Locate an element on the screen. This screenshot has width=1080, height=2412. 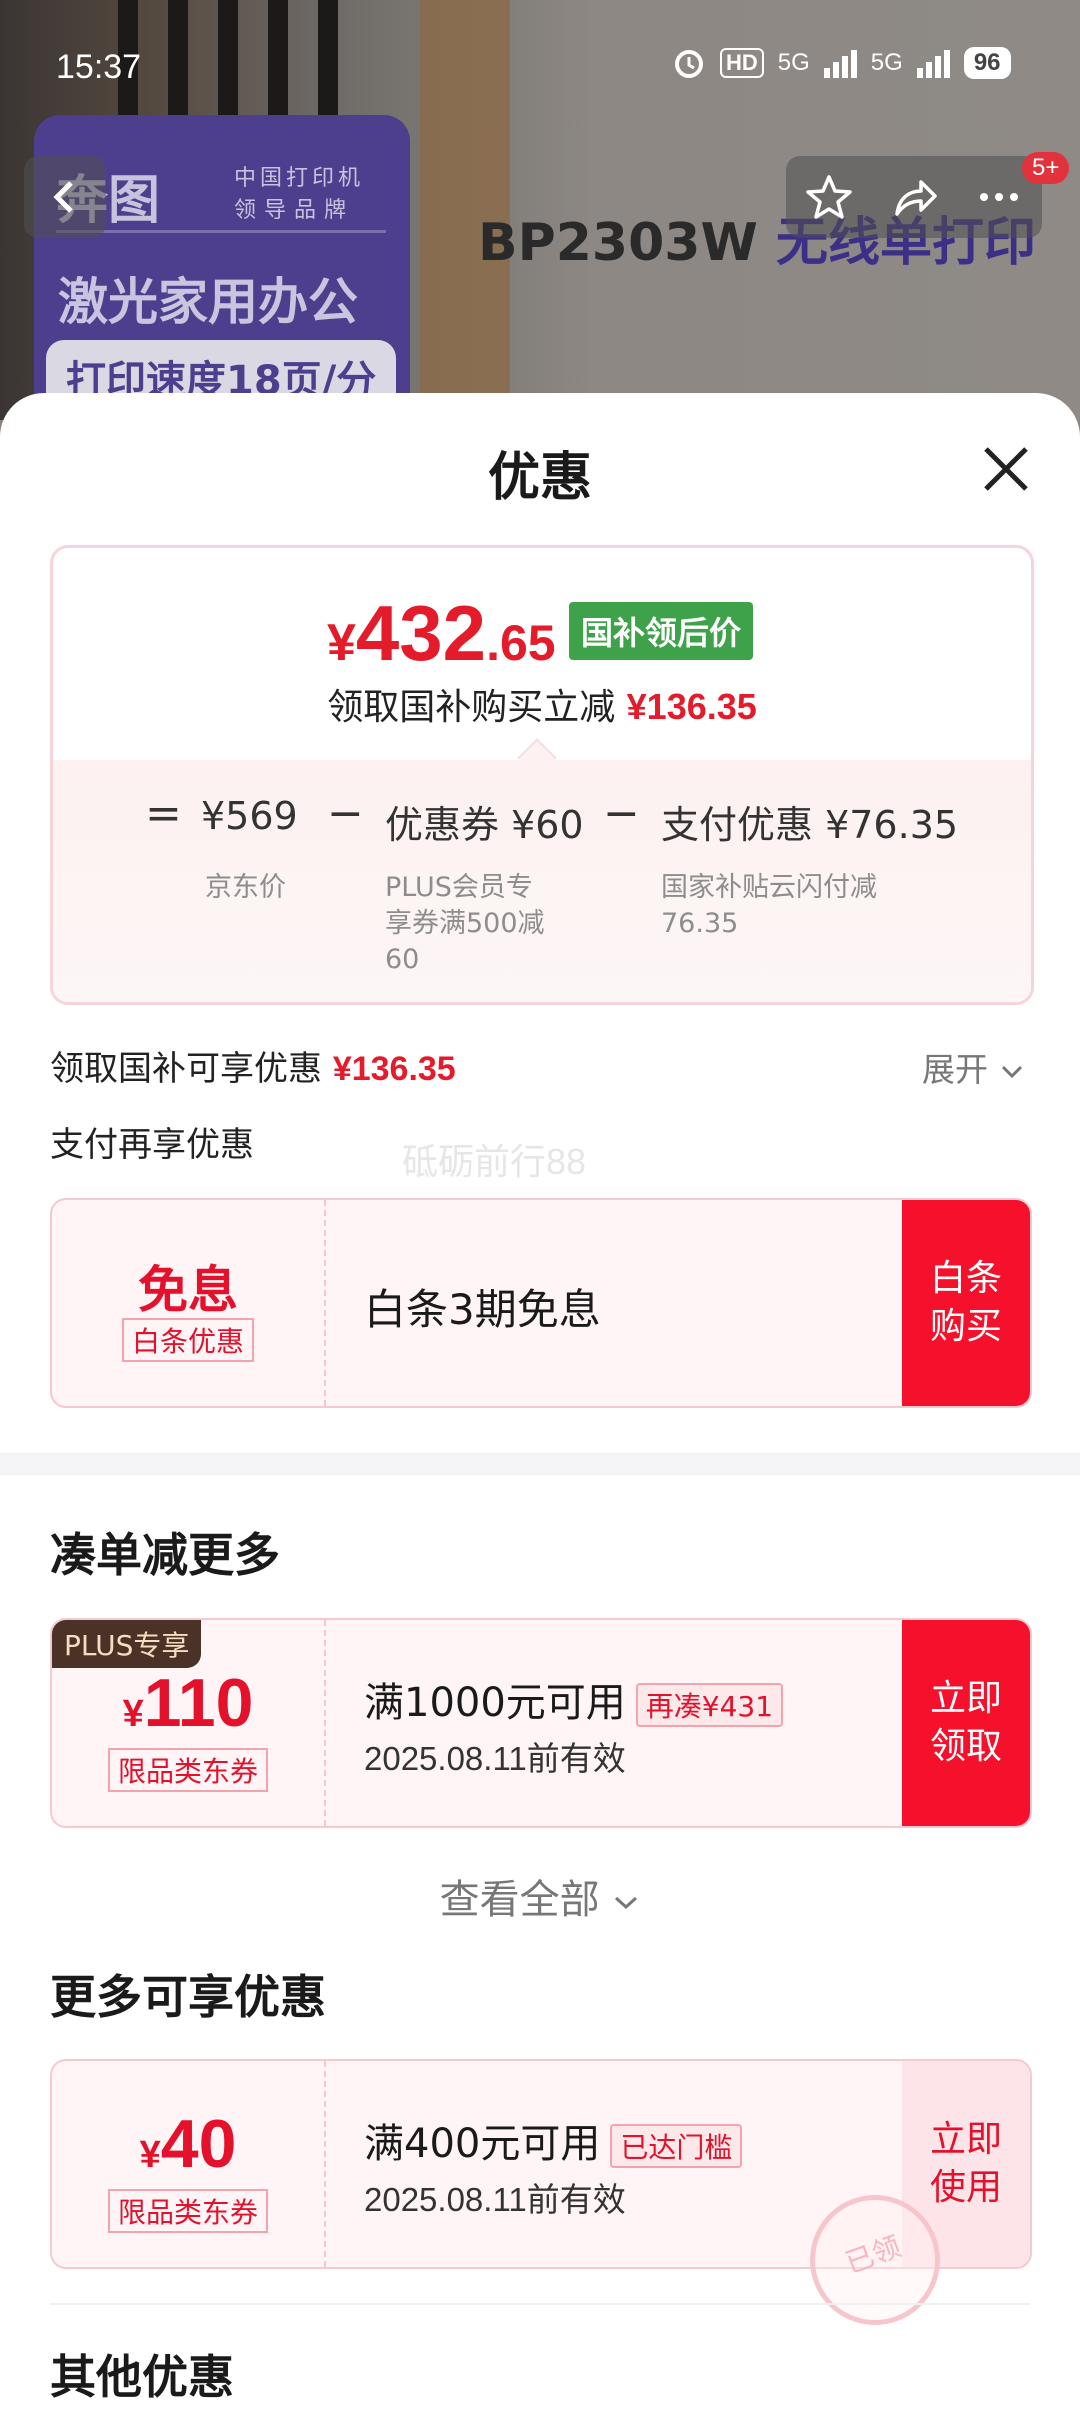
pay-extra-label: 支付再享优惠 is located at coordinates (152, 1145).